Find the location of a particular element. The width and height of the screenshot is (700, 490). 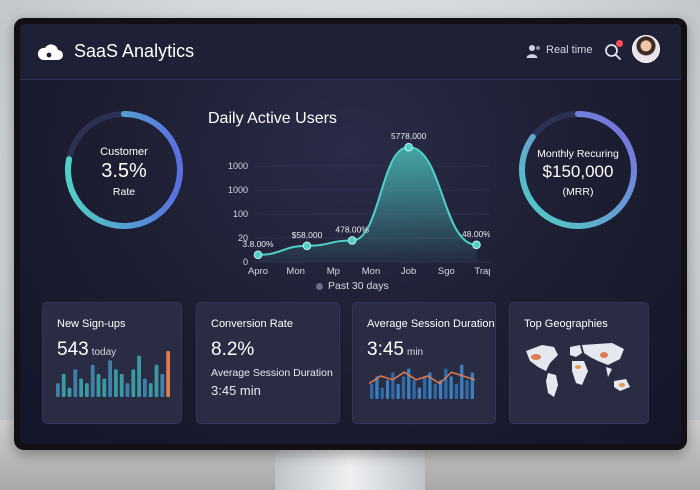

gauge-label-top: Monthly Recuring is located at coordinates (578, 154).